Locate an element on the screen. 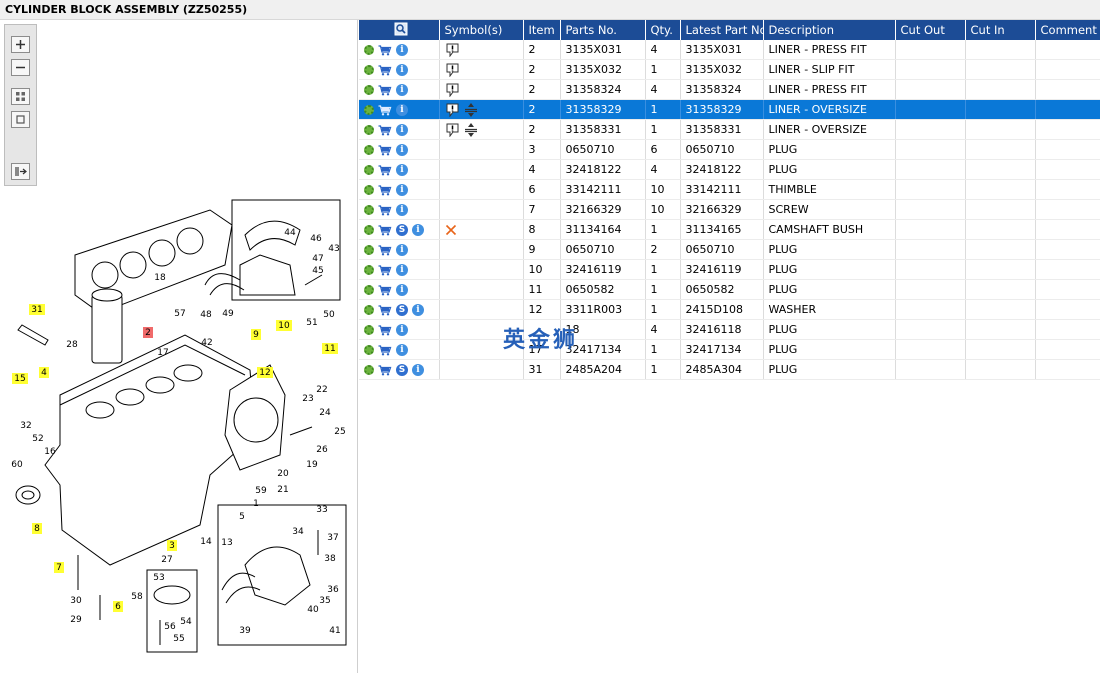 Image resolution: width=1100 pixels, height=673 pixels. callout-46: 46 is located at coordinates (316, 239).